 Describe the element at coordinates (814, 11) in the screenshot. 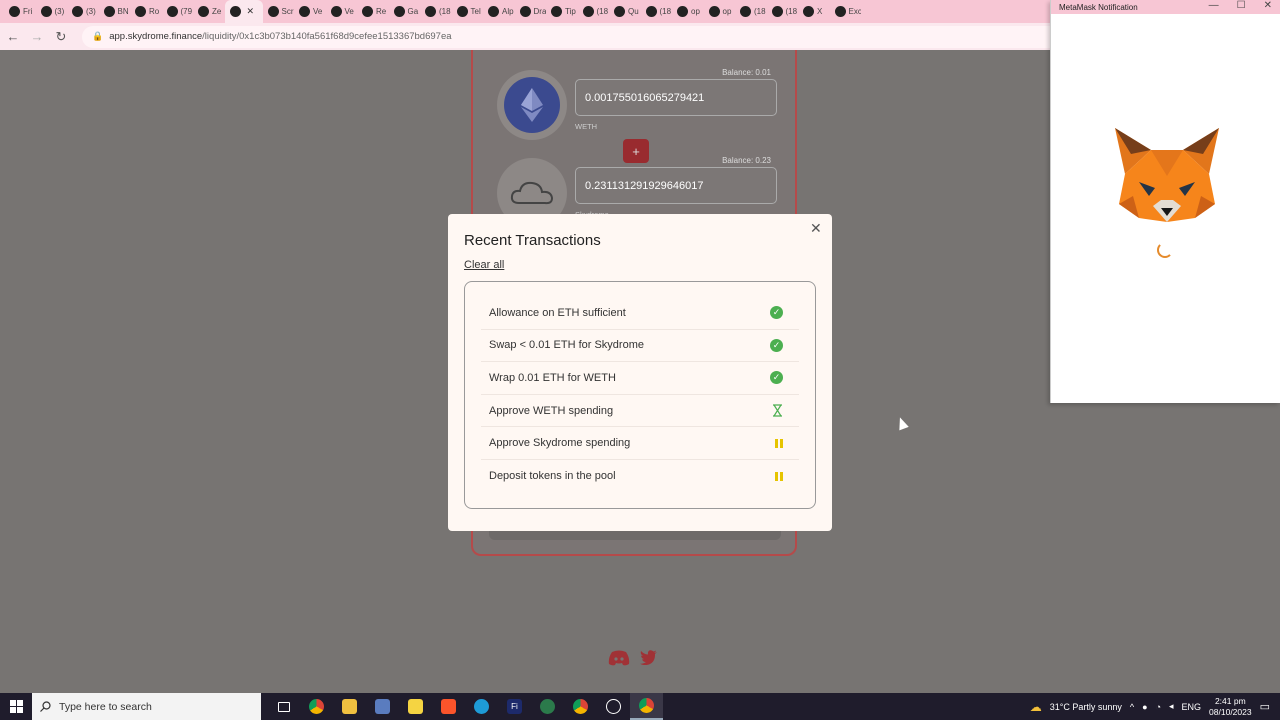

I see `browser-tab: X` at that location.